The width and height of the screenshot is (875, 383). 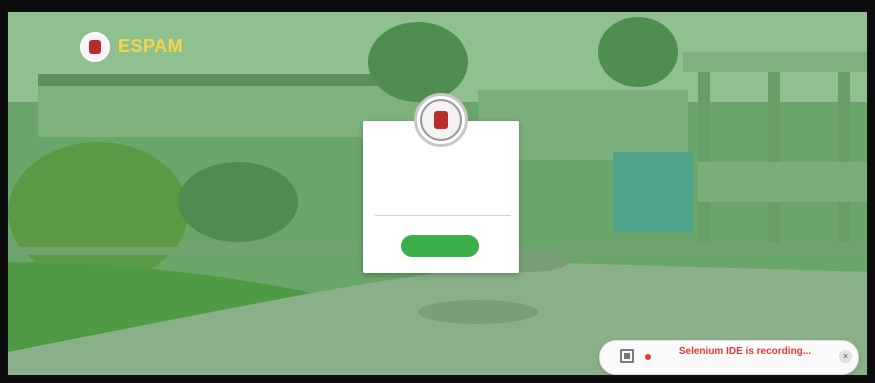 What do you see at coordinates (729, 357) in the screenshot?
I see `selenium-recording-notice: Selenium IDE is recording... ×` at bounding box center [729, 357].